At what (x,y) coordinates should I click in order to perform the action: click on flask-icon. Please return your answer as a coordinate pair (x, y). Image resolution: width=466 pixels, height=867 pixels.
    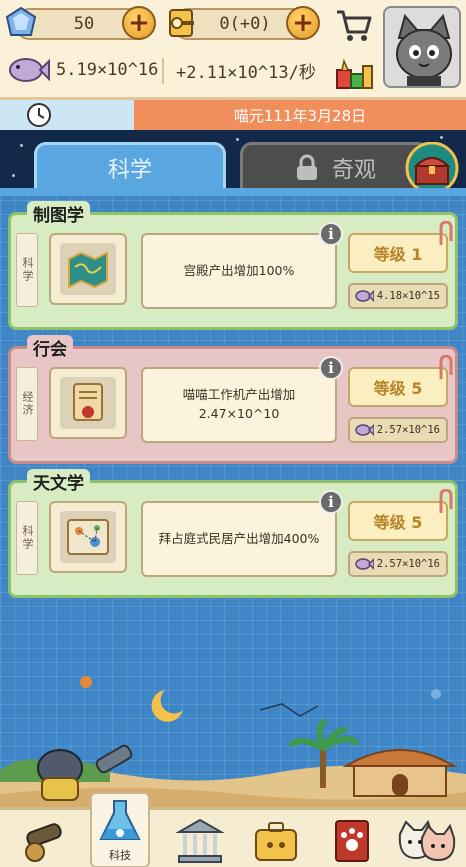
    Looking at the image, I should click on (120, 820).